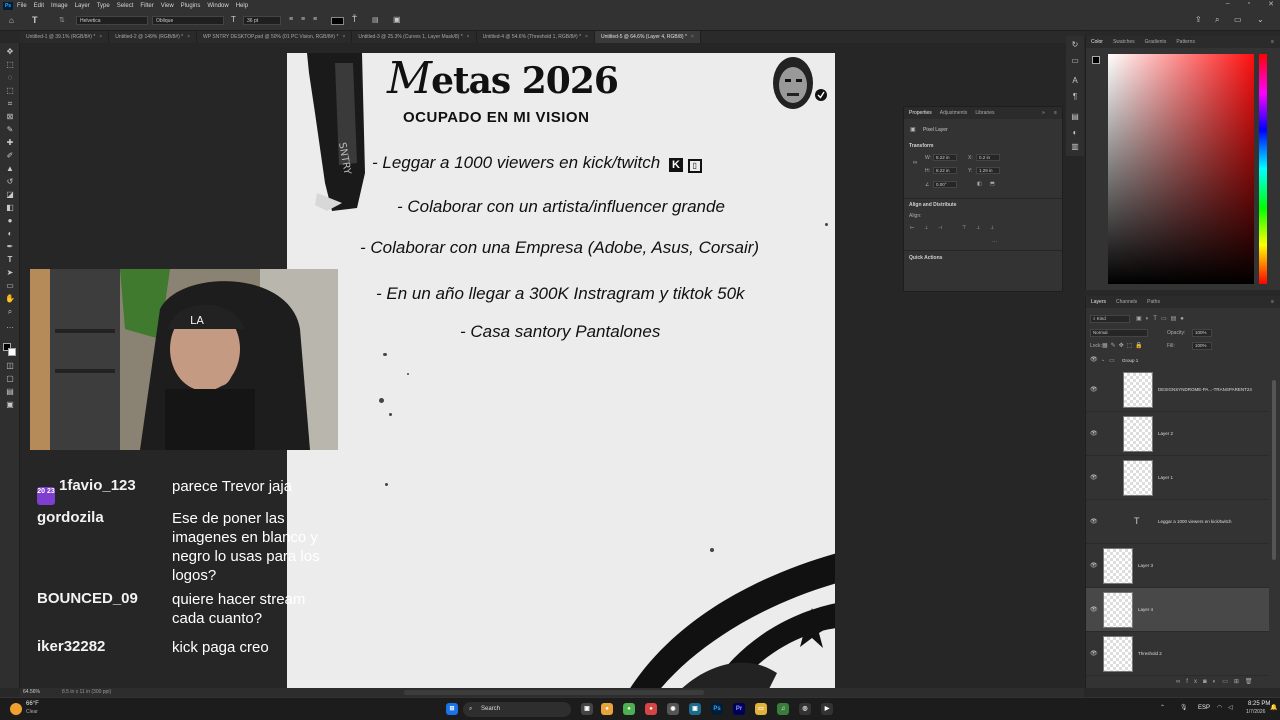 The height and width of the screenshot is (720, 1280). Describe the element at coordinates (31, 692) in the screenshot. I see `zoom-level: 64.56%` at that location.